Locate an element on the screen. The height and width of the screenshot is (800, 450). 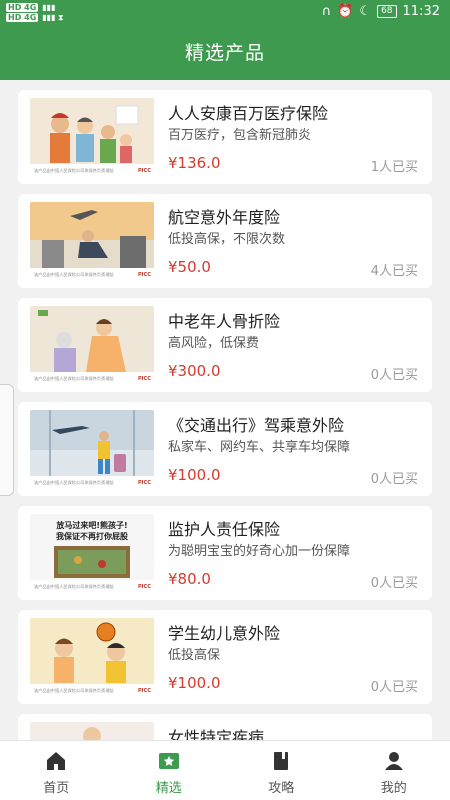
network-indicators: HD 4G ▮▮▮ HD 4G ▮▮▮ ⧗ is located at coordinates (35, 12).